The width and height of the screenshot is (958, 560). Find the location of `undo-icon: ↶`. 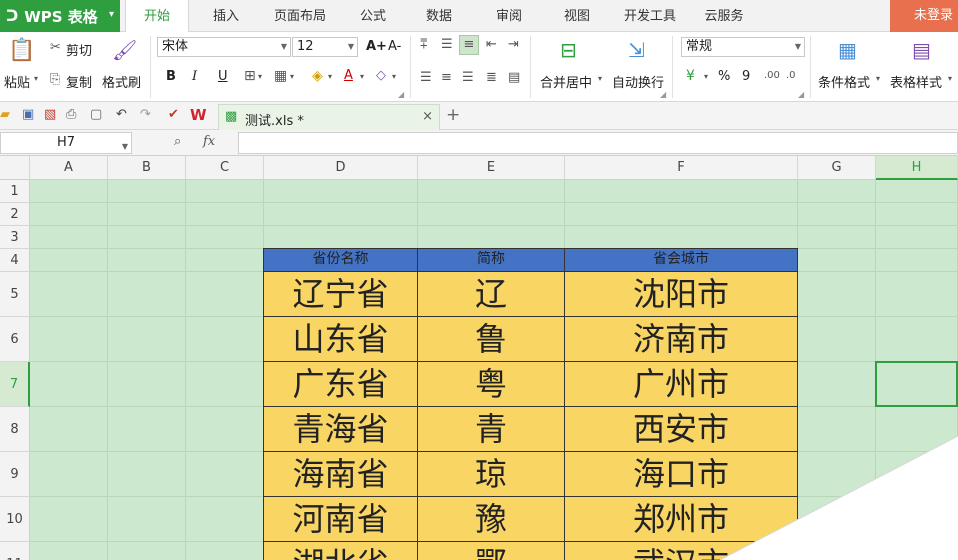

undo-icon: ↶ is located at coordinates (121, 114).